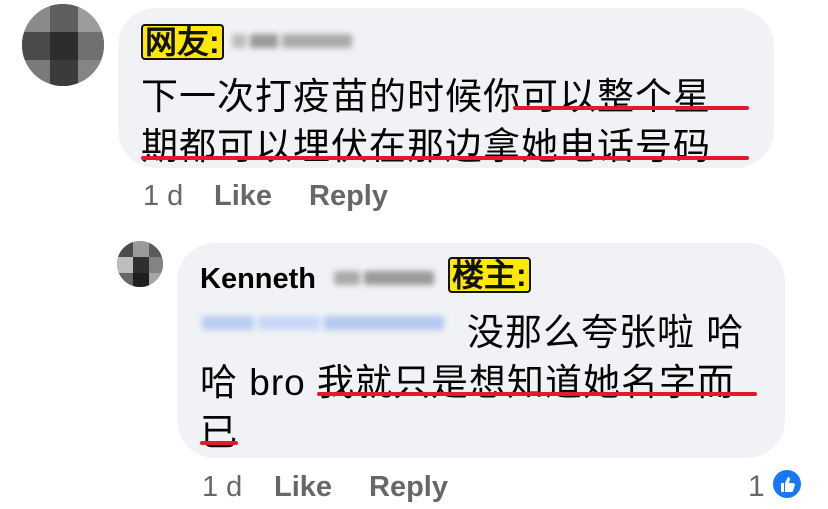 The height and width of the screenshot is (509, 828). Describe the element at coordinates (303, 487) in the screenshot. I see `reply-like-button: Like` at that location.